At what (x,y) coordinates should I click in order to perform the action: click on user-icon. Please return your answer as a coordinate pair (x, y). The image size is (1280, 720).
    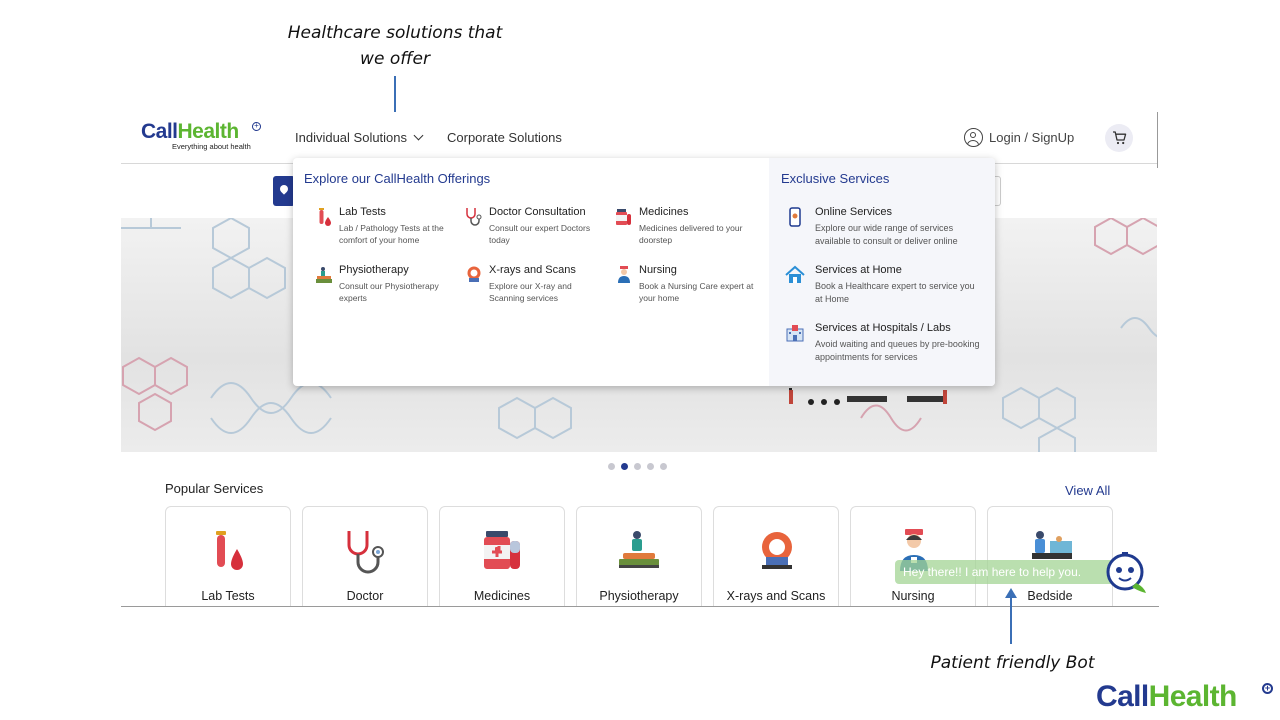
    Looking at the image, I should click on (973, 137).